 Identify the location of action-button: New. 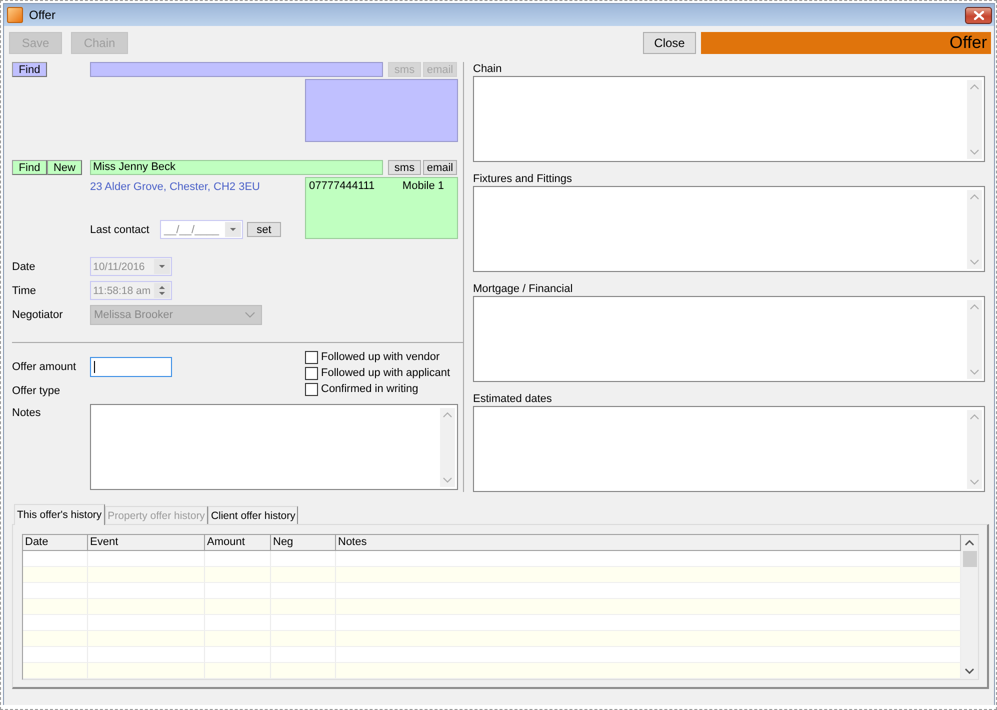
(64, 167).